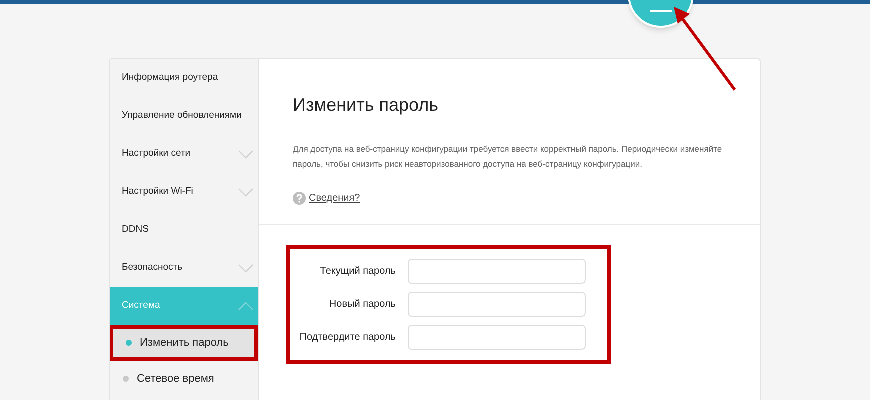  What do you see at coordinates (362, 305) in the screenshot?
I see `field-label: Новый пароль` at bounding box center [362, 305].